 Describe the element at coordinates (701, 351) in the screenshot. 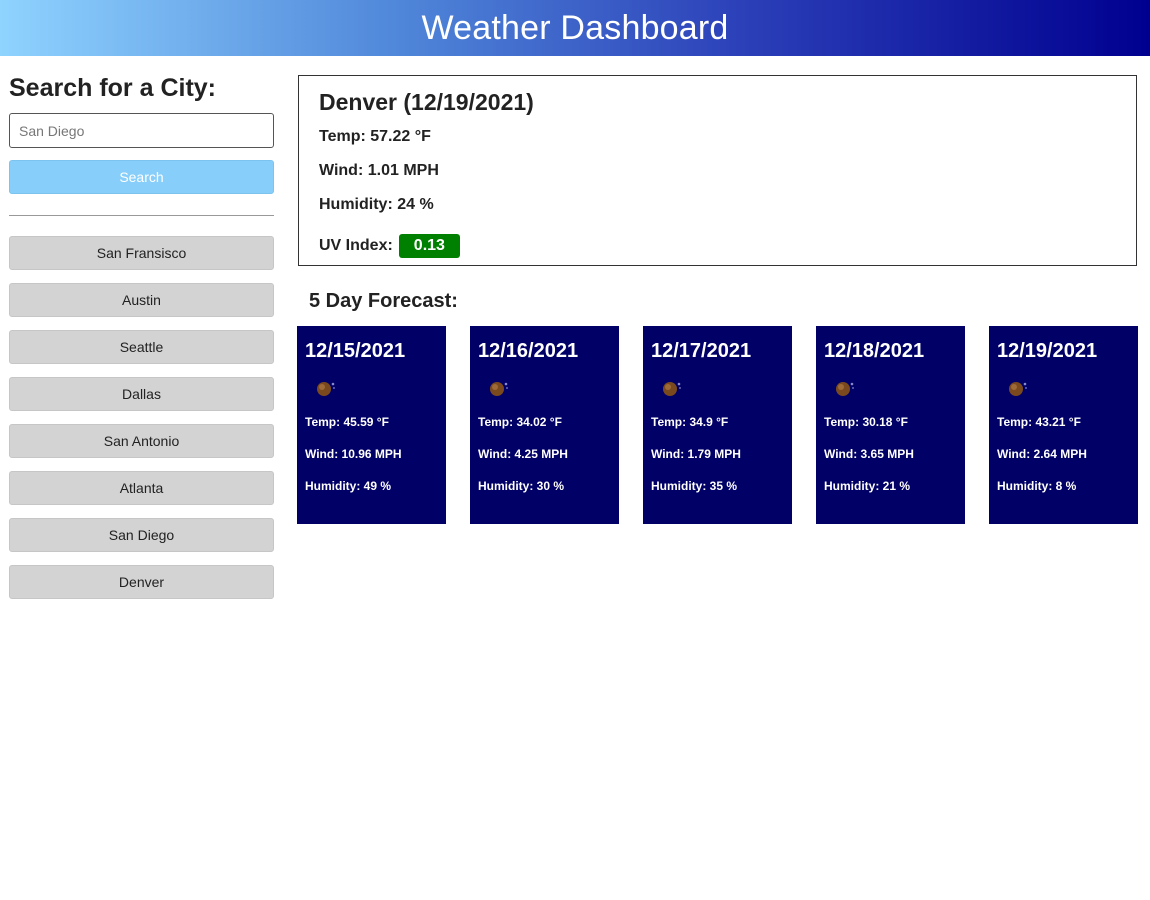

I see `forecast-date: 12/17/2021` at that location.